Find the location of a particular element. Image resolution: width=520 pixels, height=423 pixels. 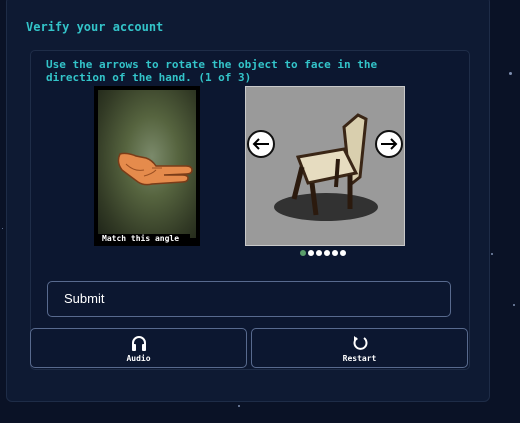

page-title: Verify your account is located at coordinates (95, 27).